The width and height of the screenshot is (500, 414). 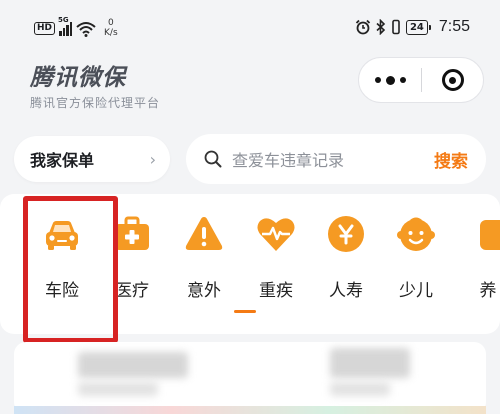 I want to click on category-label: 重疾, so click(x=276, y=291).